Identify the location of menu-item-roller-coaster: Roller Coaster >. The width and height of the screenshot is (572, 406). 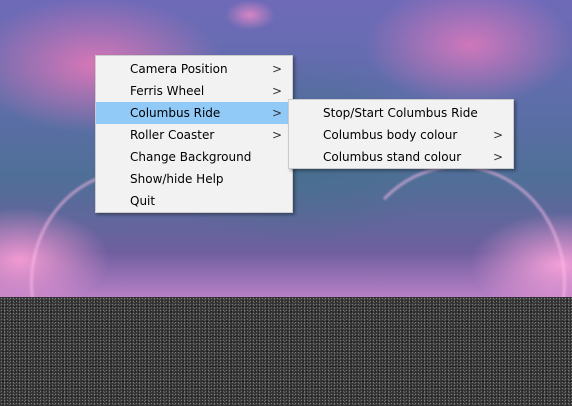
(194, 135).